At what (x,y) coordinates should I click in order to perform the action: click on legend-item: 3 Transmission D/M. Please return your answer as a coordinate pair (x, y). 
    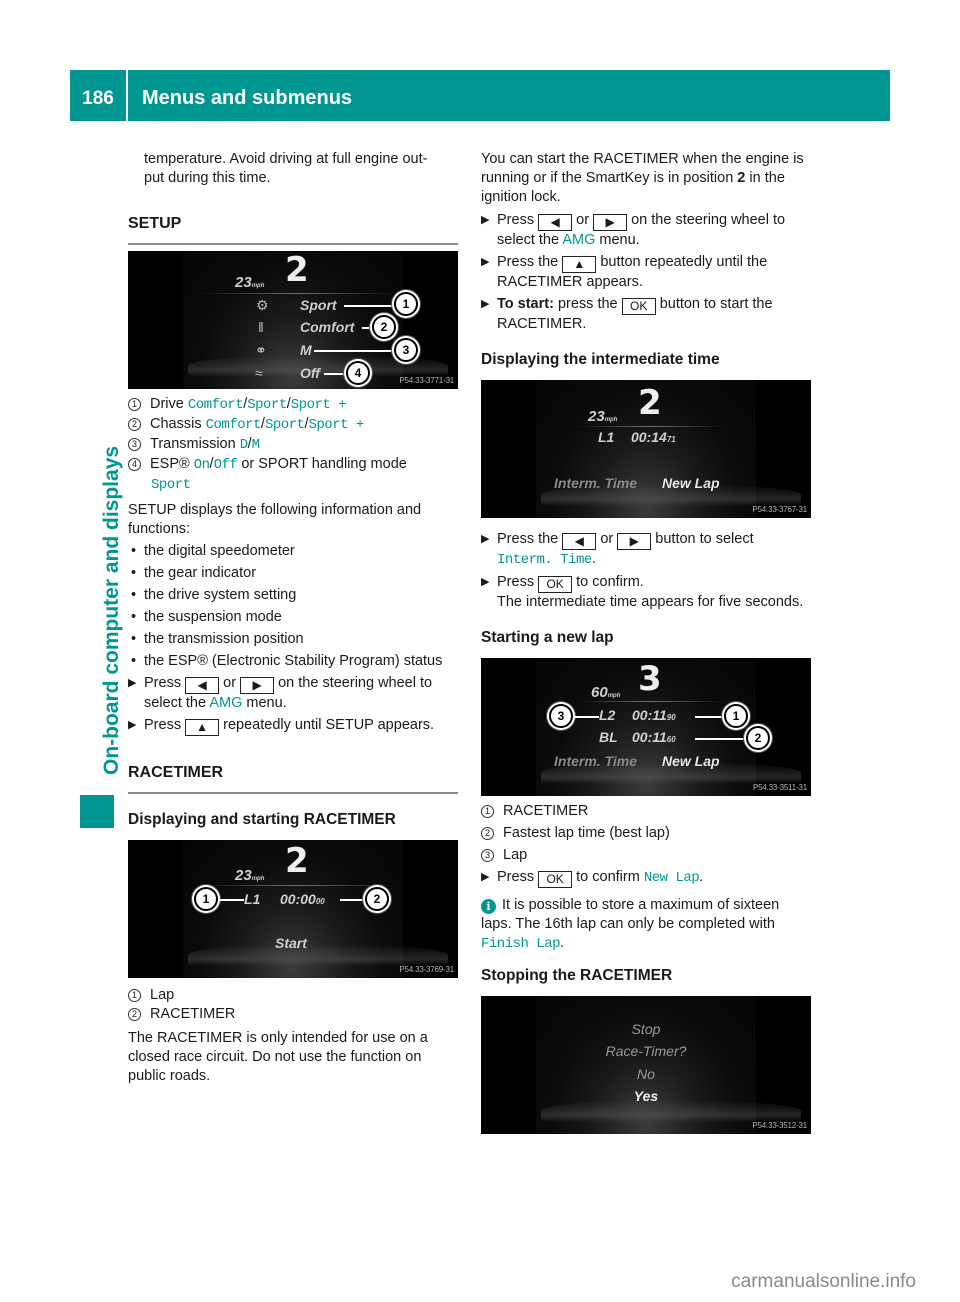
    Looking at the image, I should click on (293, 445).